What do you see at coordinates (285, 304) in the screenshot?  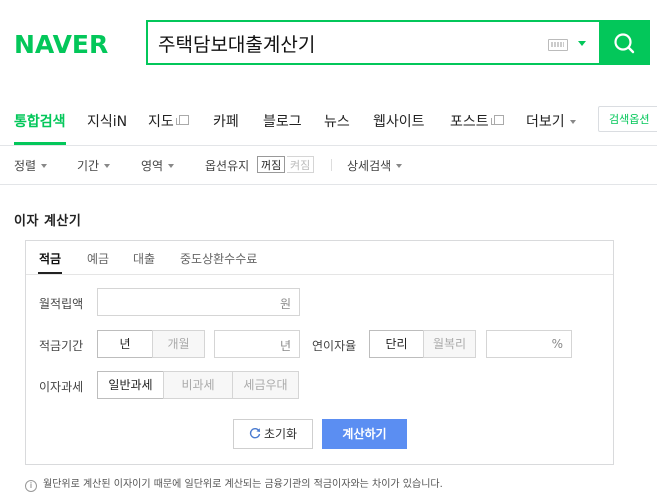 I see `monthly-unit: 원` at bounding box center [285, 304].